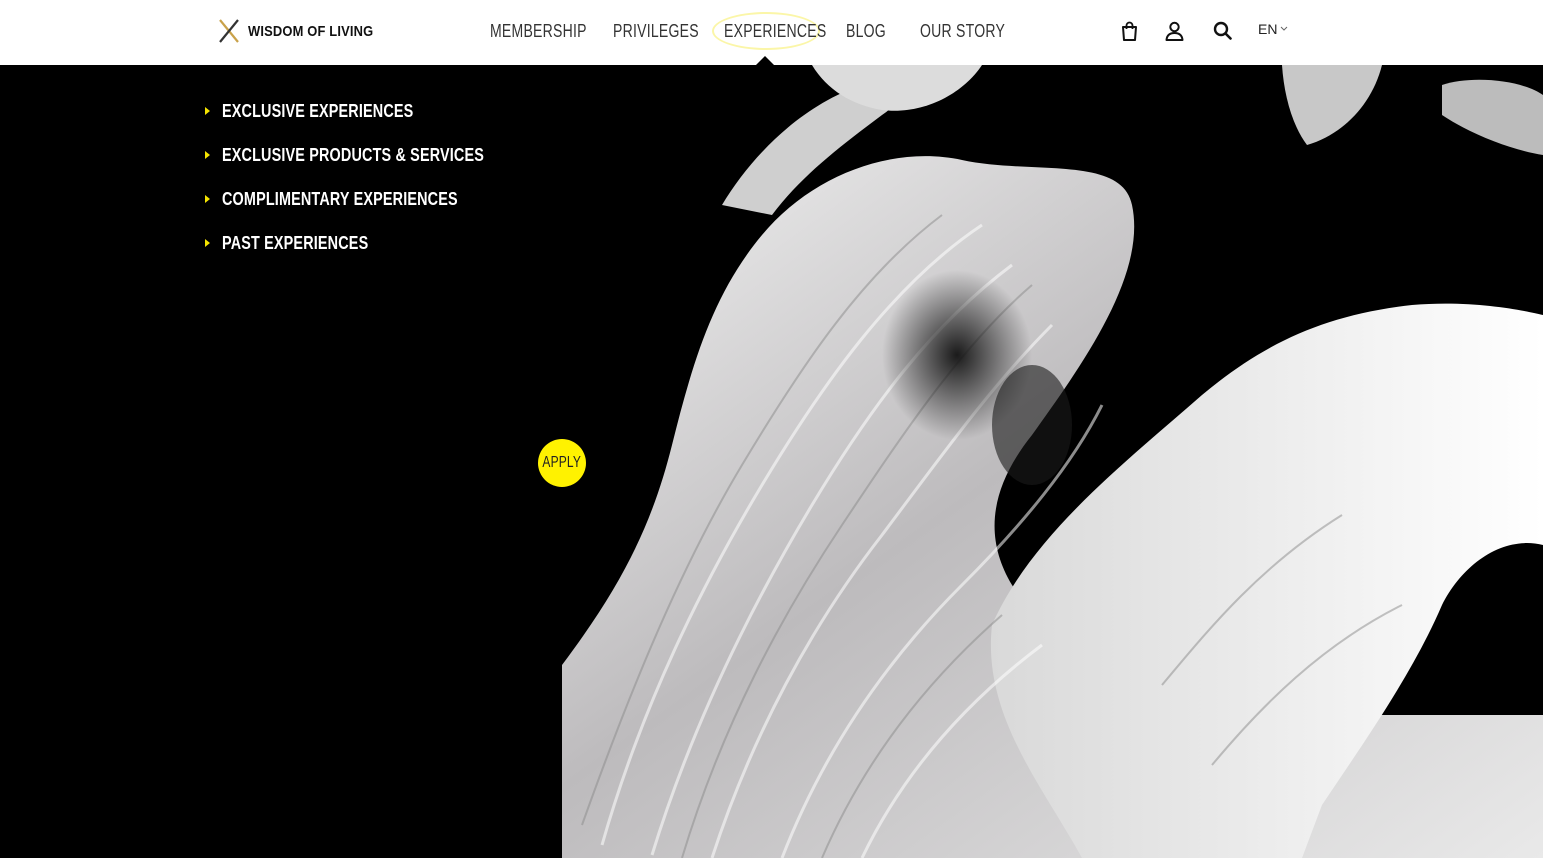 The width and height of the screenshot is (1543, 858). What do you see at coordinates (538, 31) in the screenshot?
I see `nav-membership: MEMBERSHIP` at bounding box center [538, 31].